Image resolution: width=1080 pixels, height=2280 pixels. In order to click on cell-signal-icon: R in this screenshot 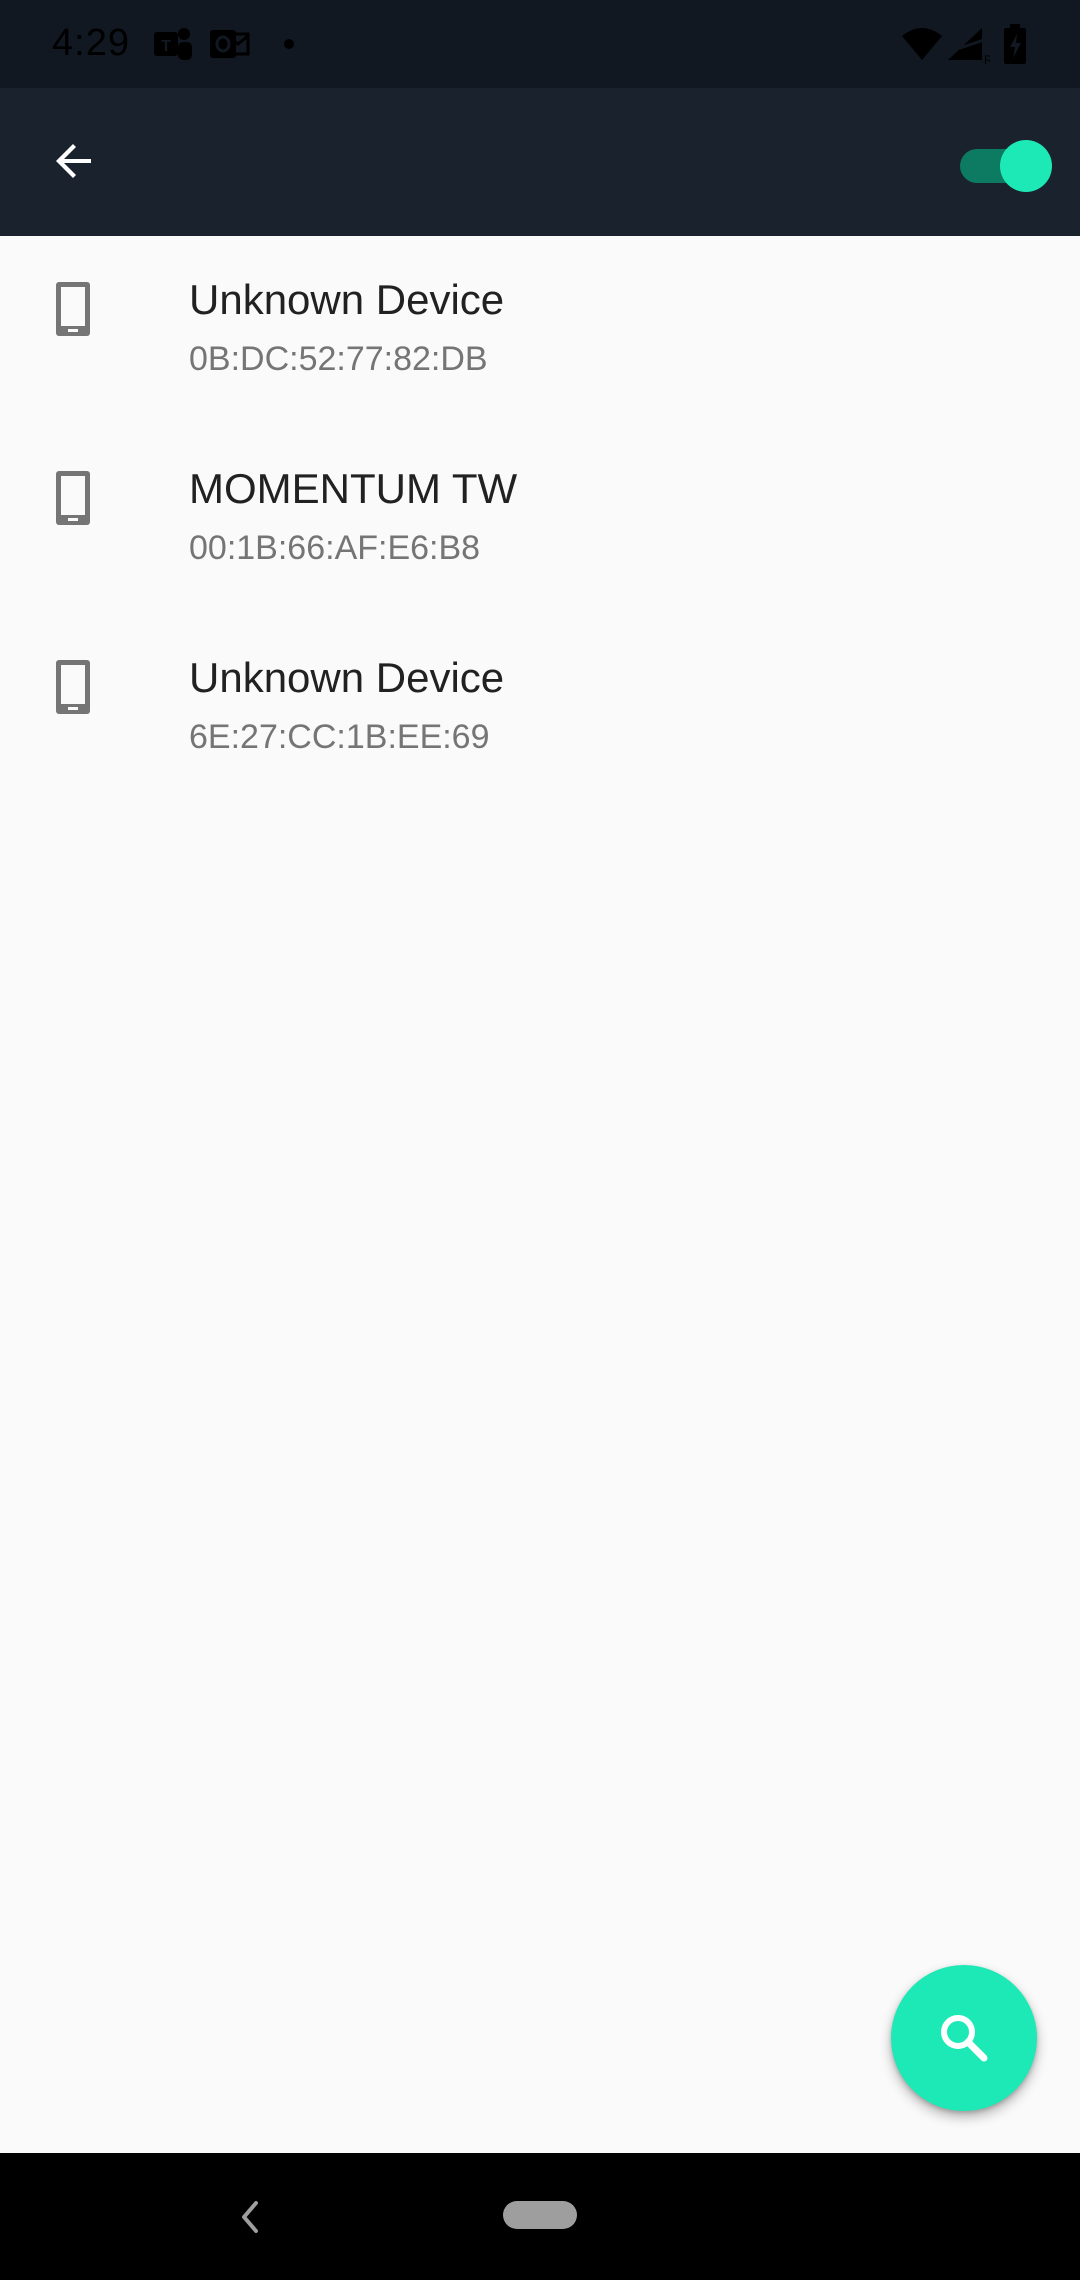, I will do `click(968, 47)`.